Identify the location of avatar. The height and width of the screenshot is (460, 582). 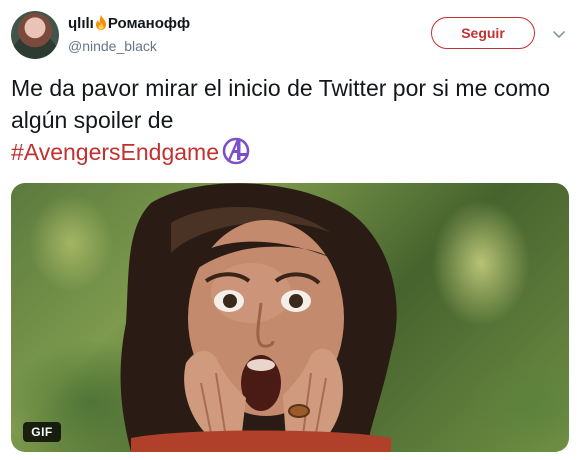
(35, 35).